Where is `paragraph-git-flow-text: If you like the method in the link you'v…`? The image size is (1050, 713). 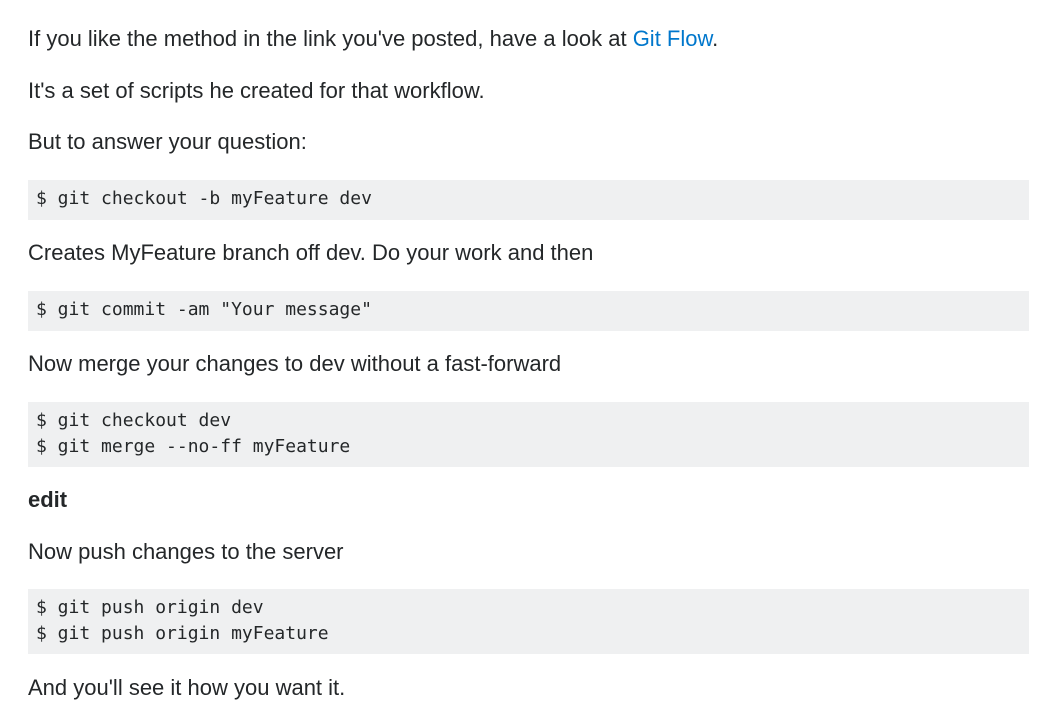 paragraph-git-flow-text: If you like the method in the link you'v… is located at coordinates (330, 38).